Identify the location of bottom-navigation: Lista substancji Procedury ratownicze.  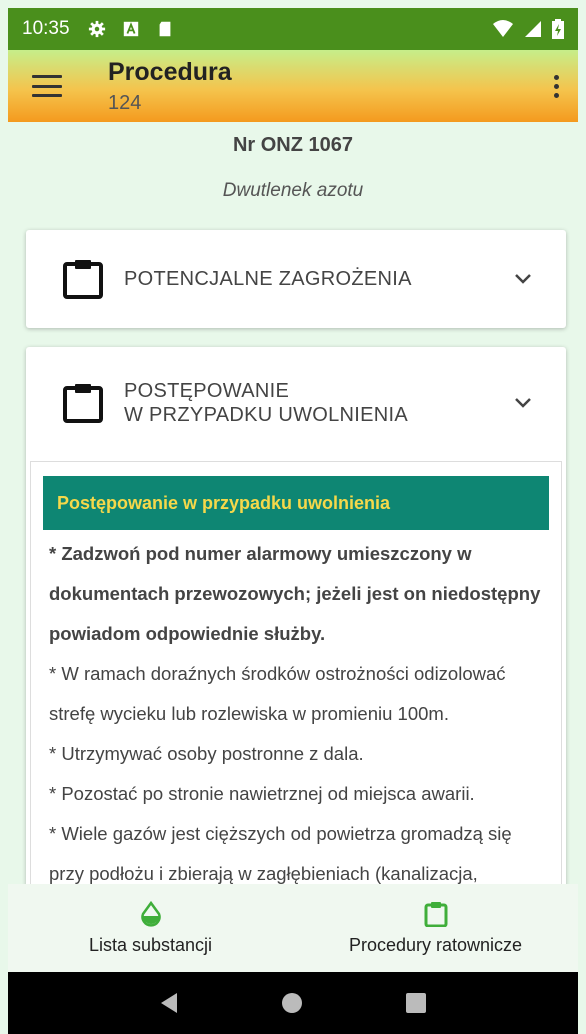
(293, 928).